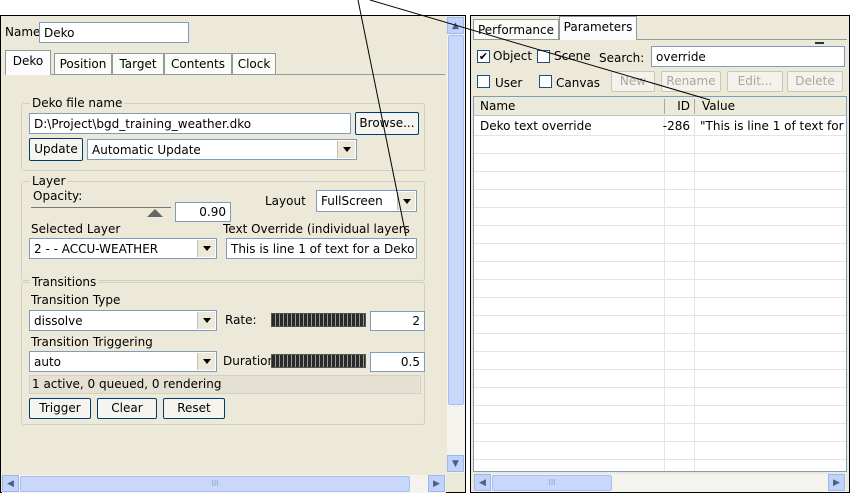 The width and height of the screenshot is (851, 497). I want to click on callout-line-value-column, so click(540, 50).